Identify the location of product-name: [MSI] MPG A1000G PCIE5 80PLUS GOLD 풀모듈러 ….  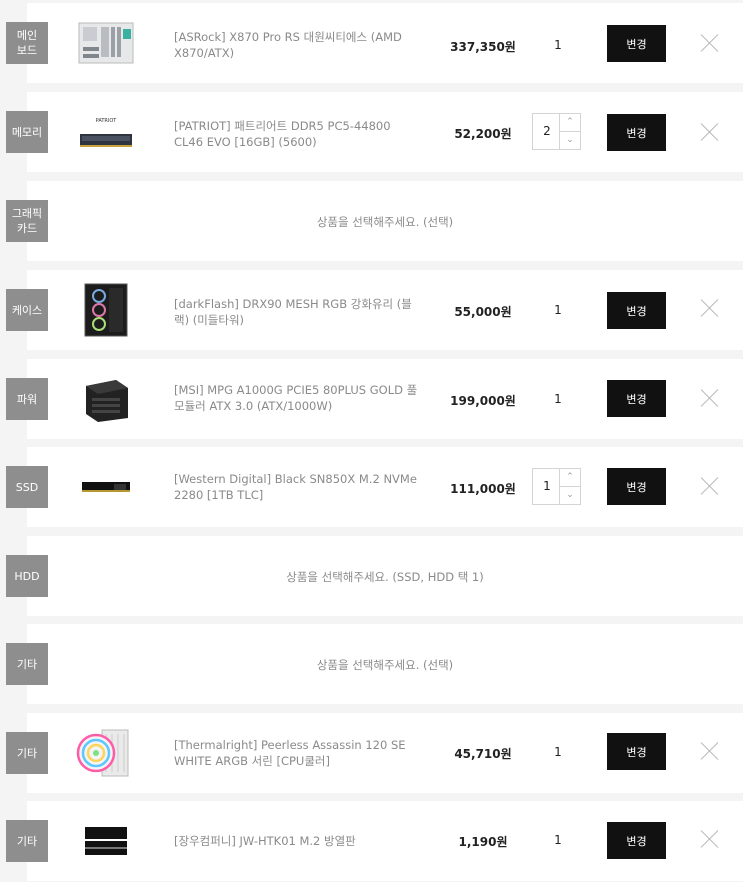
(296, 398).